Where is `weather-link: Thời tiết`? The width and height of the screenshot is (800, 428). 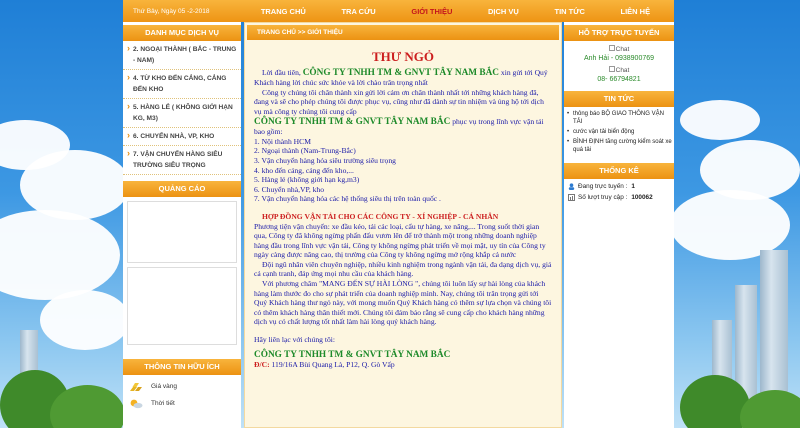
weather-link: Thời tiết is located at coordinates (185, 403).